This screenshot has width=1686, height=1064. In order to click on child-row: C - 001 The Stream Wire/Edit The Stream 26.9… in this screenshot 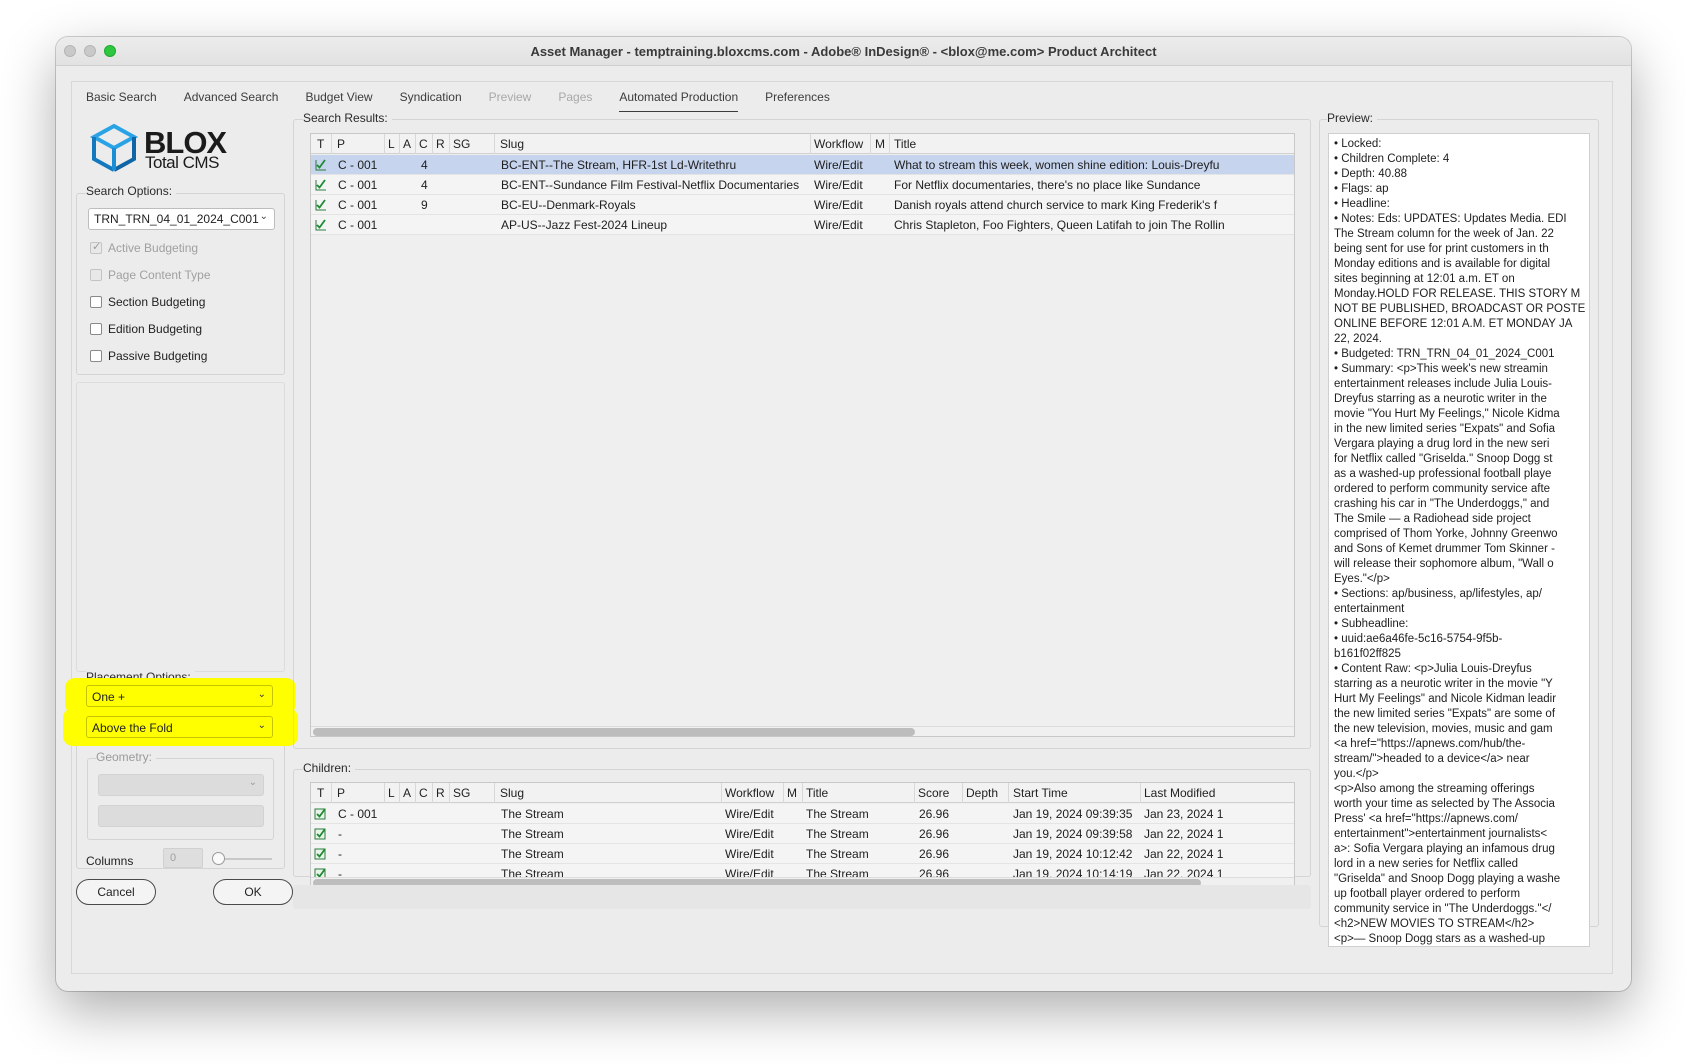, I will do `click(802, 814)`.